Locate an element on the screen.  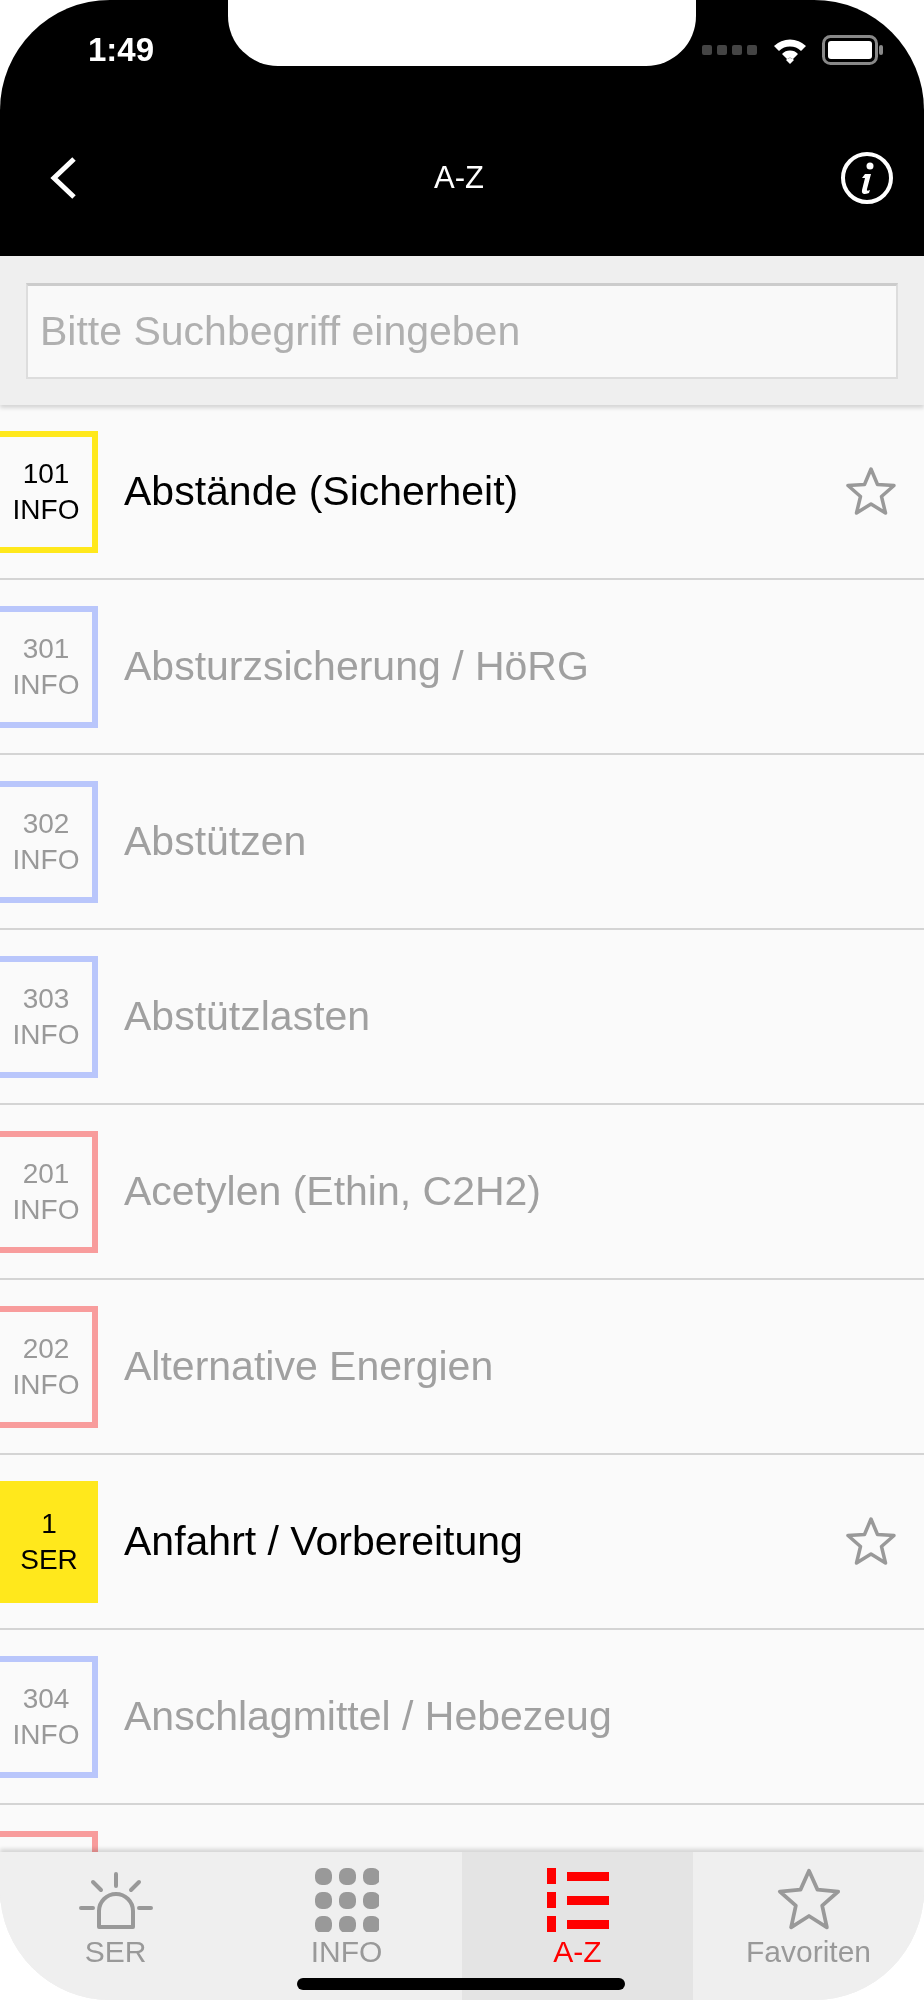
item-title: Abstände (Sicherheit) is located at coordinates (484, 491).